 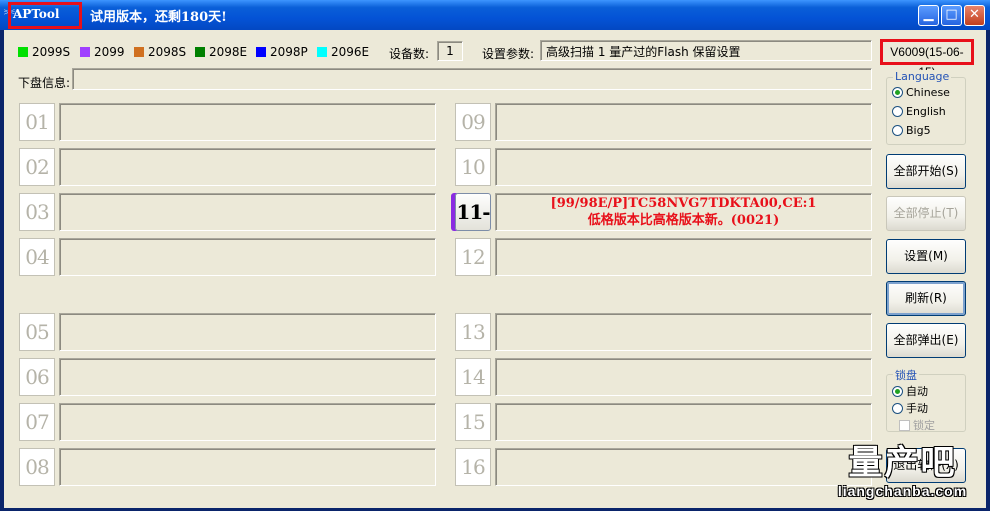 I want to click on slot-message-line2: 低格版本比高格版本新。(0021), so click(x=683, y=220).